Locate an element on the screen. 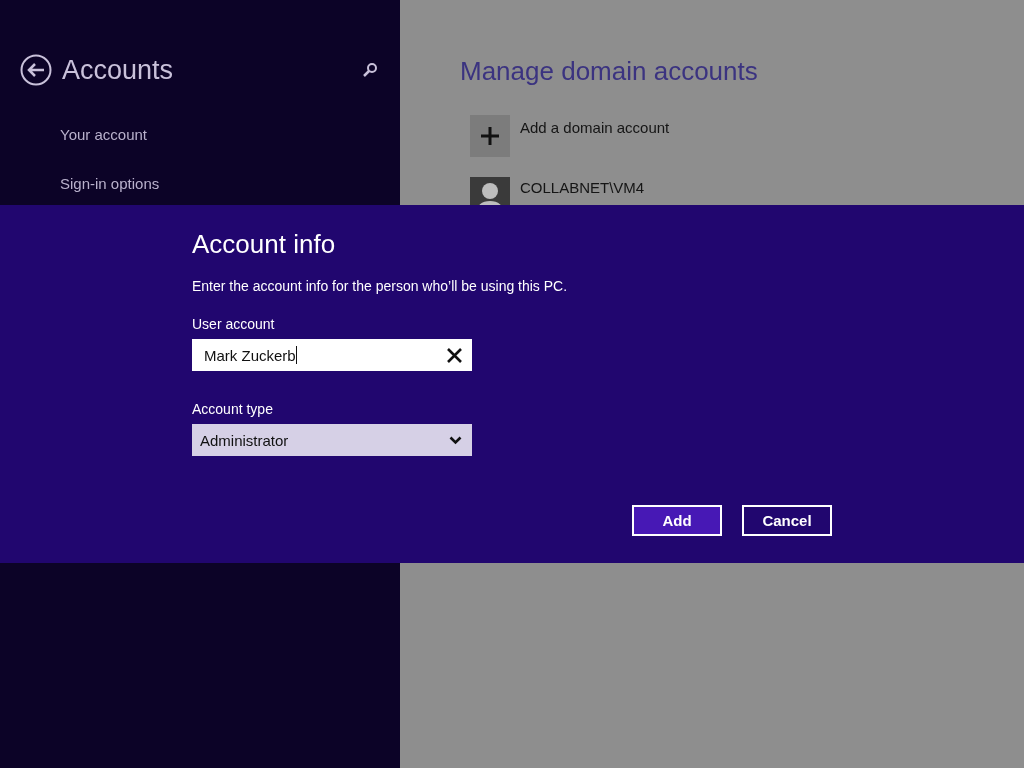 The image size is (1024, 768). clear-button is located at coordinates (454, 355).